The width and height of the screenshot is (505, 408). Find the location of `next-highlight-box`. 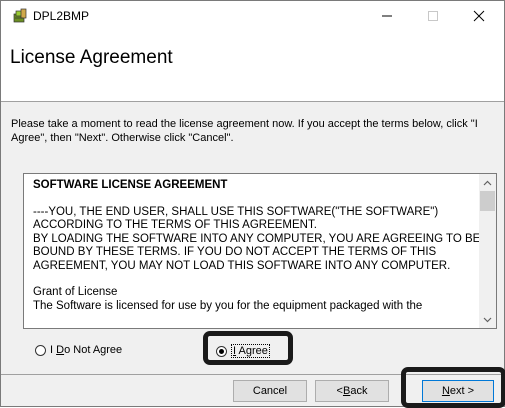

next-highlight-box is located at coordinates (453, 387).